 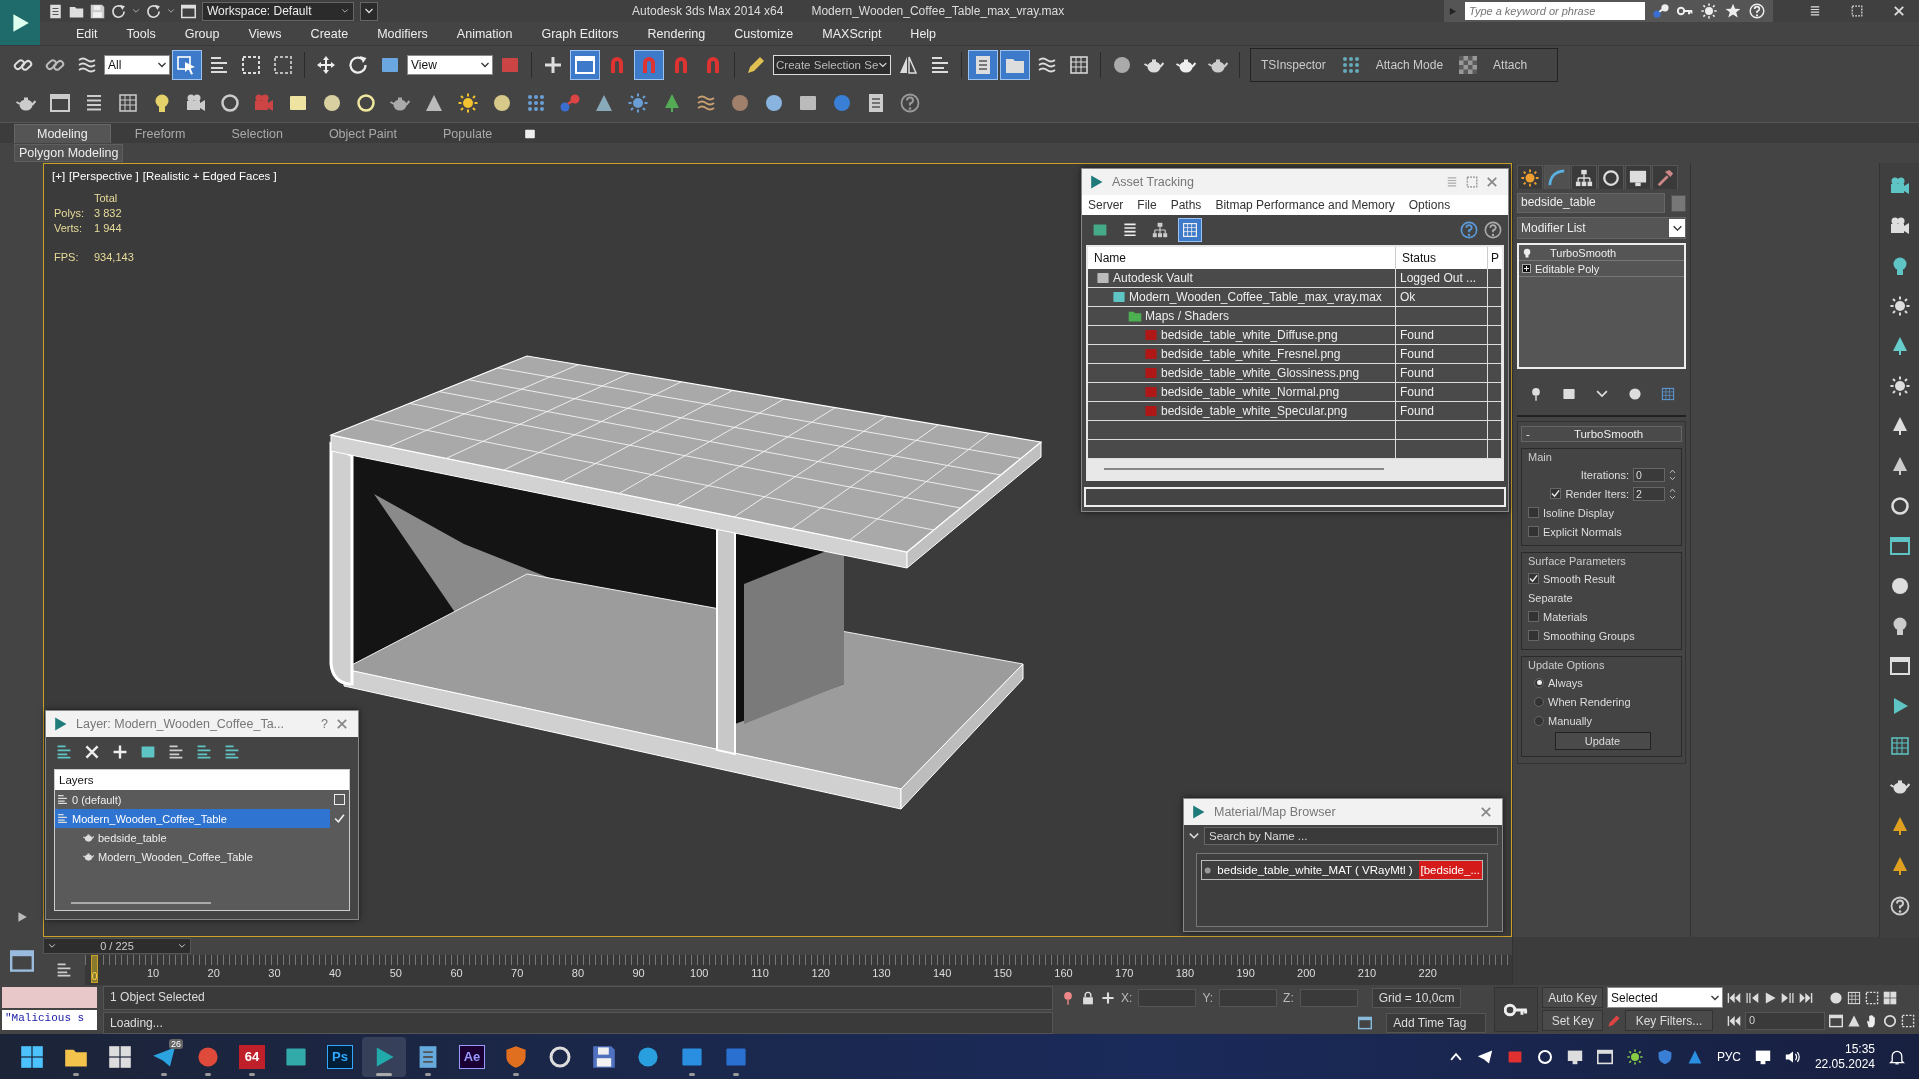 I want to click on asset-name: bedside_table_white_Glossiness.png, so click(x=1260, y=373).